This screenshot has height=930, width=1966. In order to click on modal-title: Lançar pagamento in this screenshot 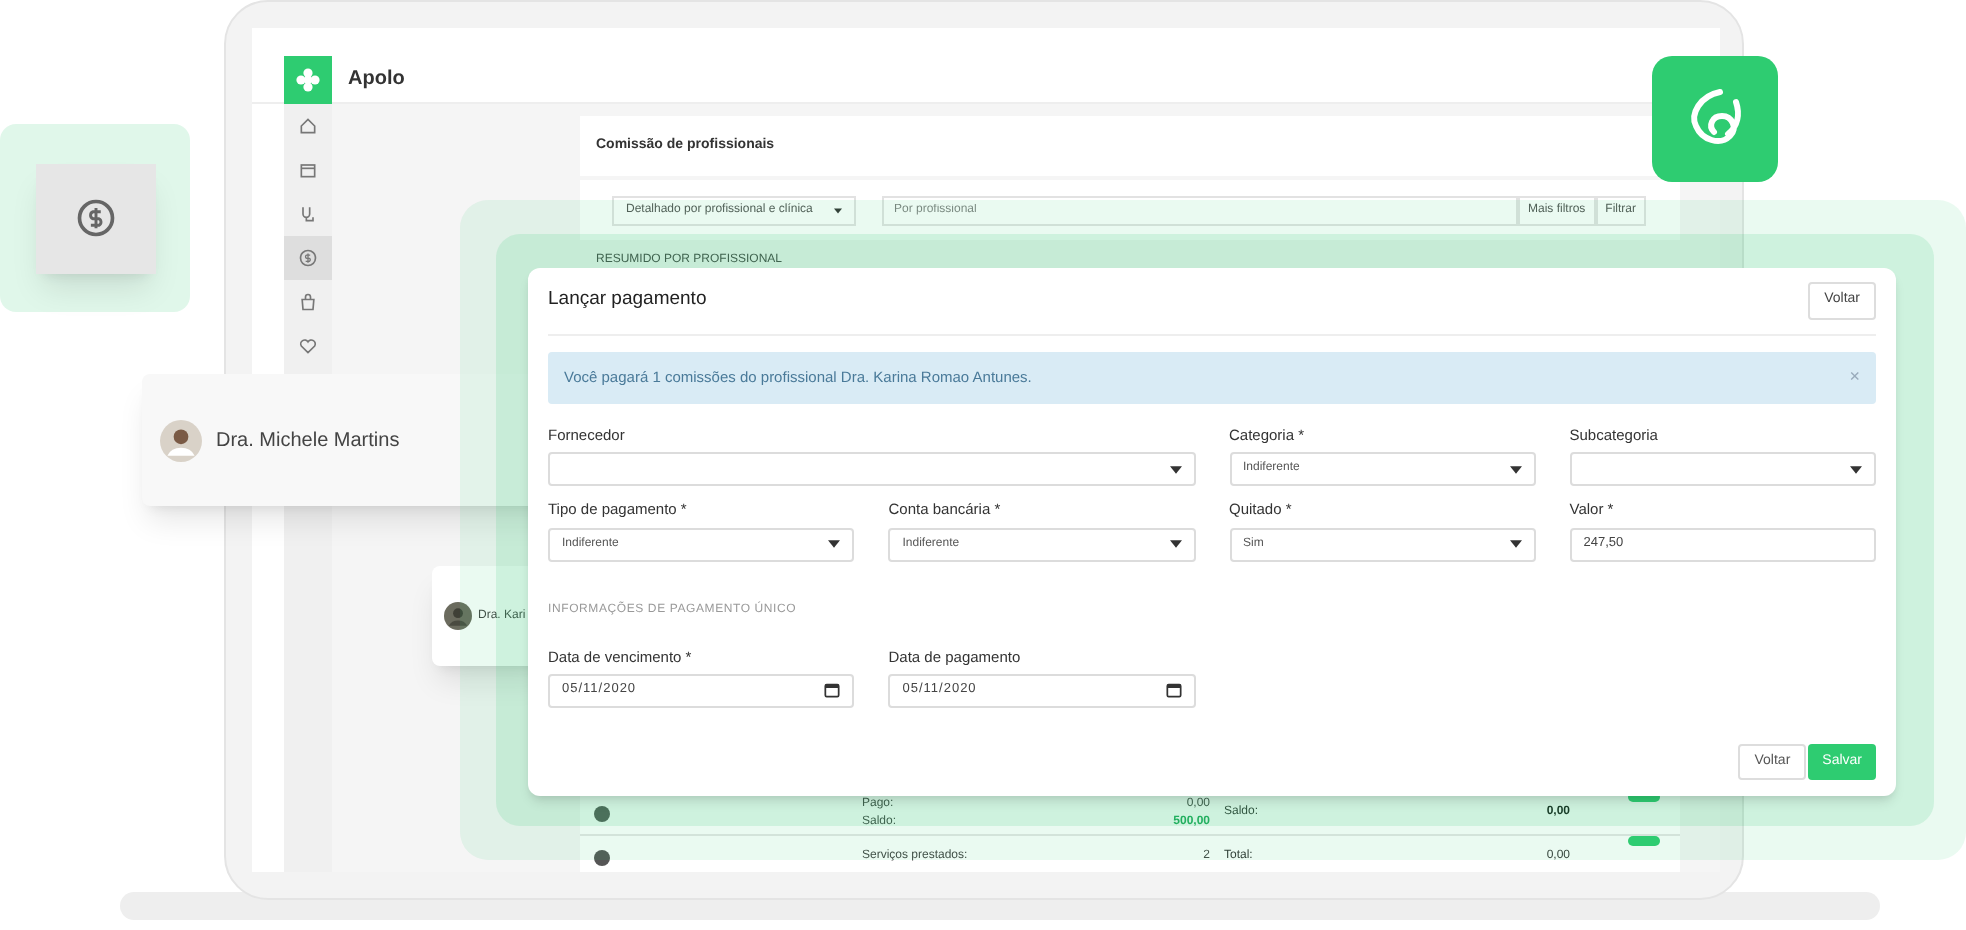, I will do `click(627, 300)`.